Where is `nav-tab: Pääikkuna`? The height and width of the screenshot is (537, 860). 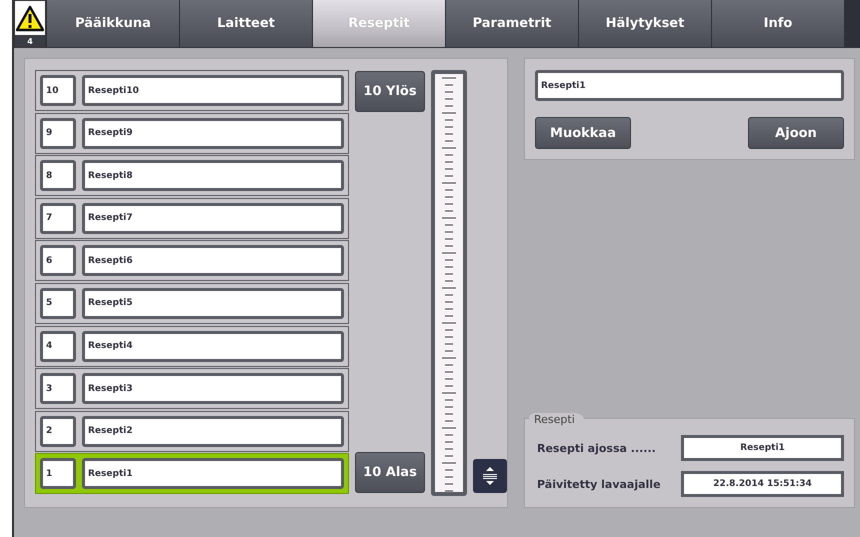 nav-tab: Pääikkuna is located at coordinates (113, 23).